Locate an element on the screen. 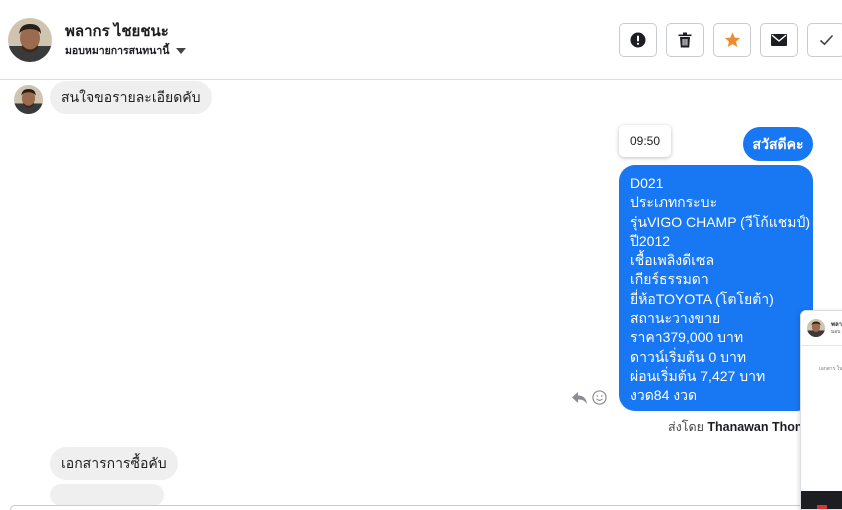 The width and height of the screenshot is (842, 510). caret-down-icon is located at coordinates (181, 50).